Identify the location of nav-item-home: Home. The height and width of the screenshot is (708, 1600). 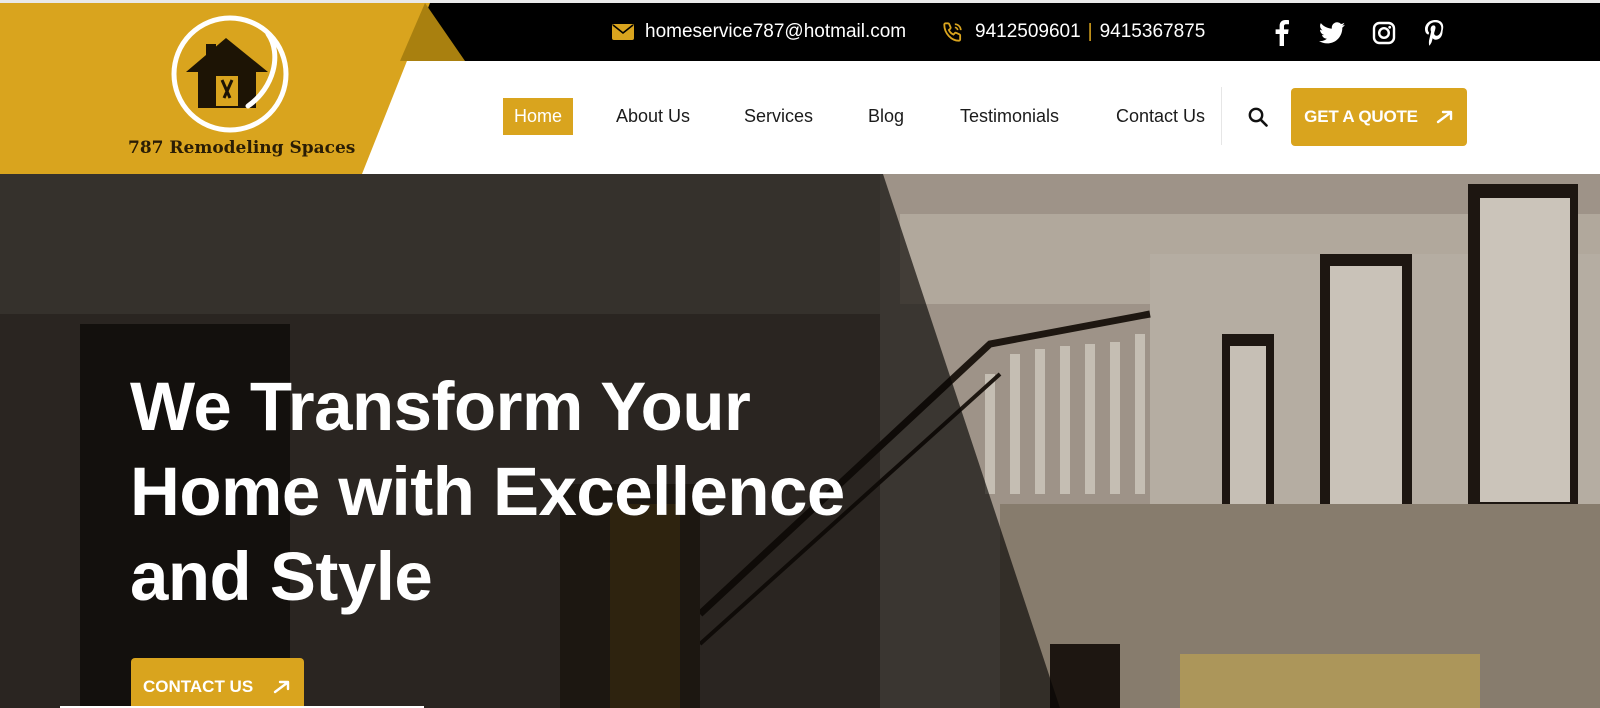
(538, 116).